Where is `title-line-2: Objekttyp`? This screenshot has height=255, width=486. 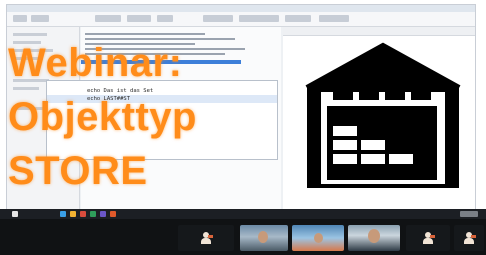
title-line-2: Objekttyp is located at coordinates (102, 117).